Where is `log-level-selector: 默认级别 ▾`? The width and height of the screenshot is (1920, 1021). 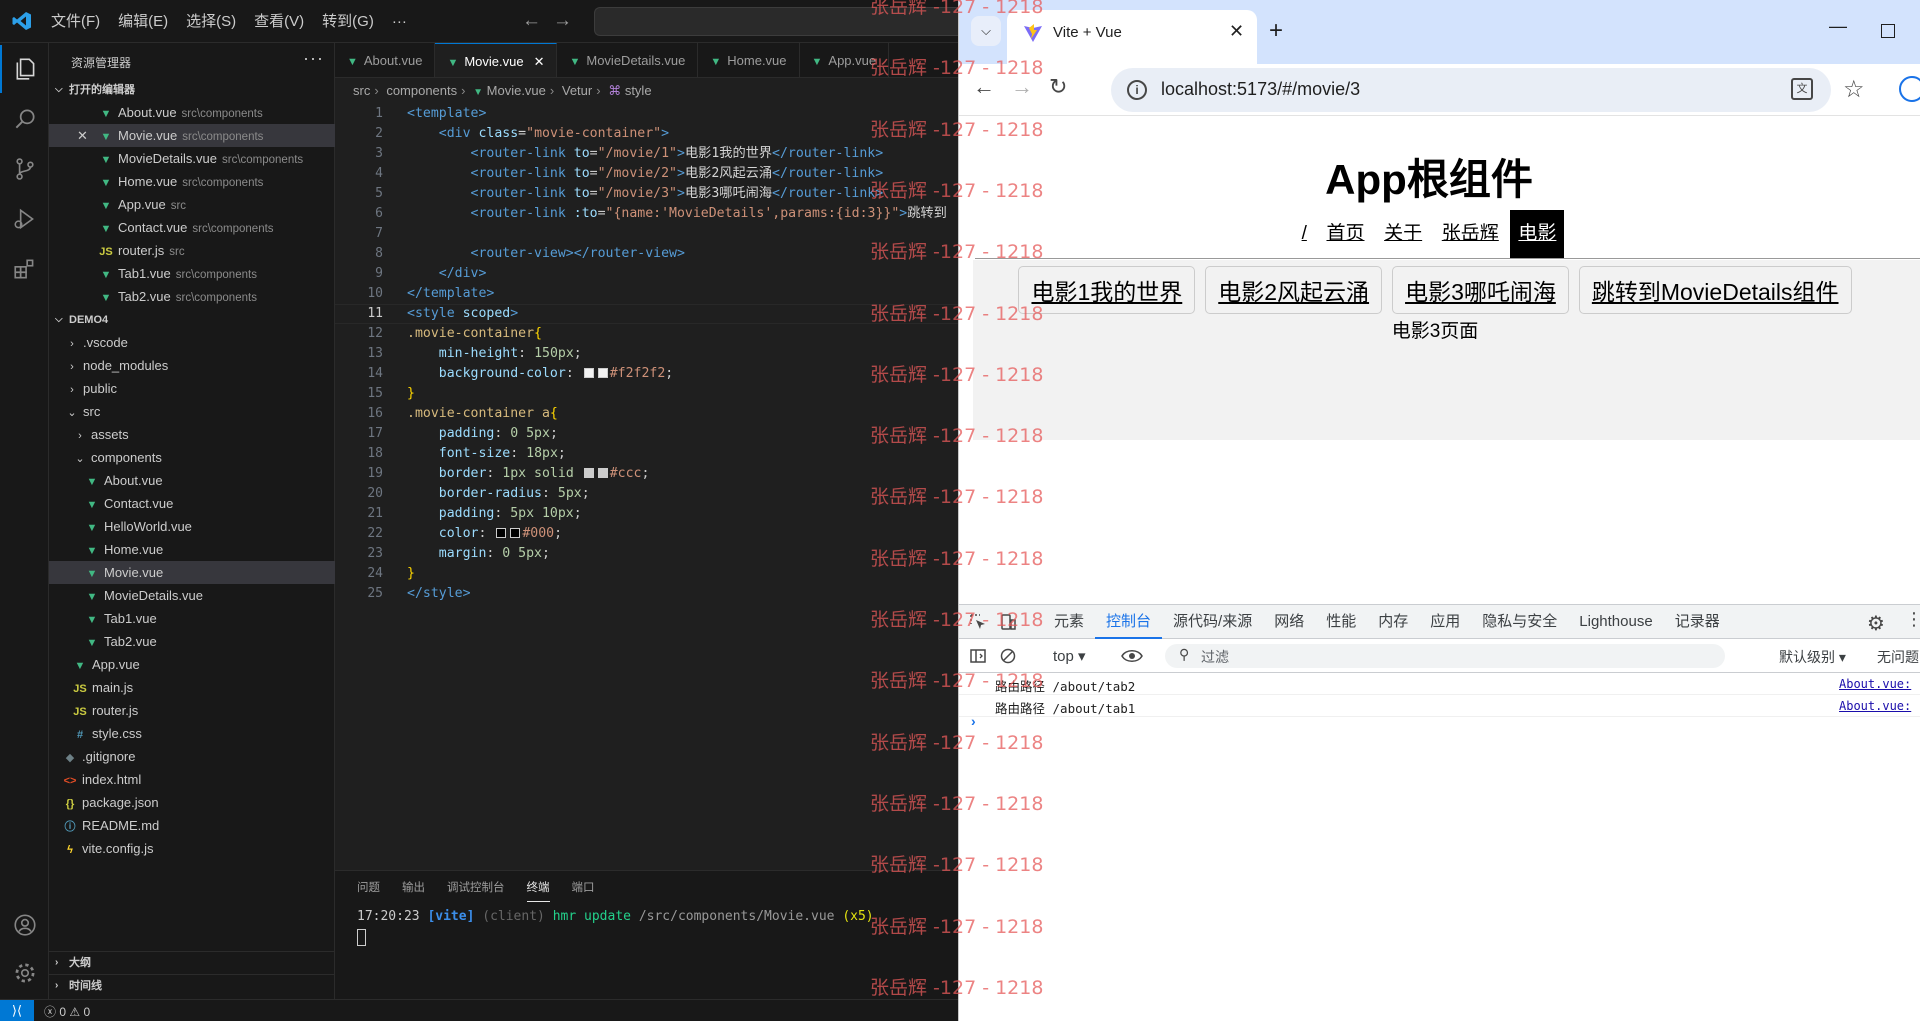 log-level-selector: 默认级别 ▾ is located at coordinates (1812, 657).